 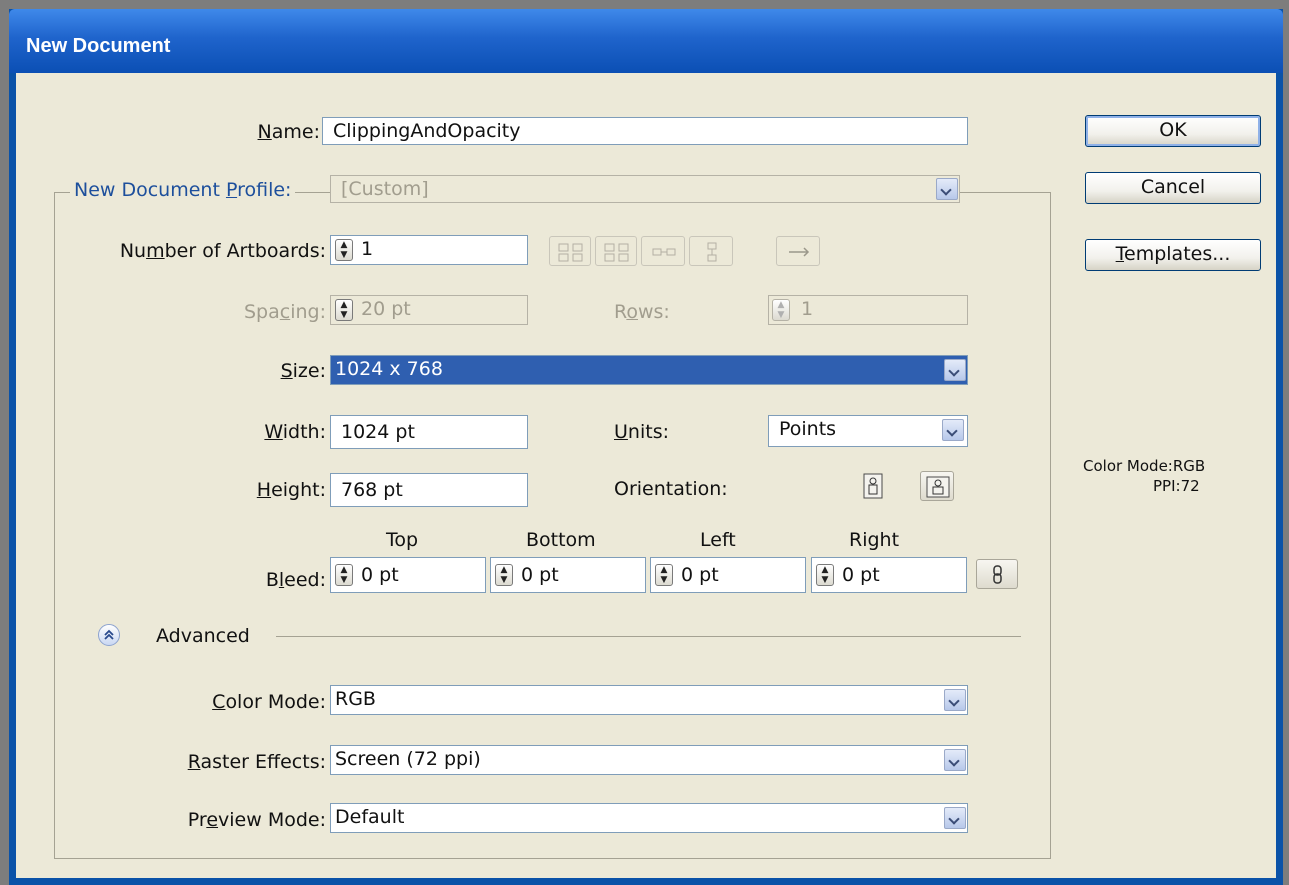 I want to click on bleed-bottom-label: Bottom, so click(x=561, y=540).